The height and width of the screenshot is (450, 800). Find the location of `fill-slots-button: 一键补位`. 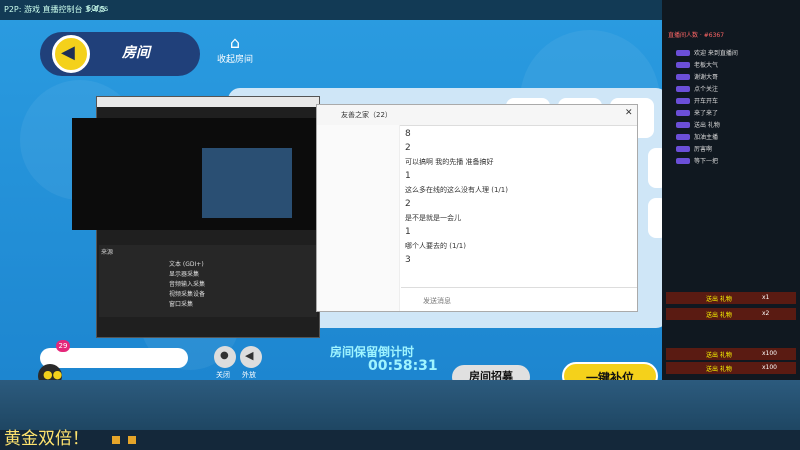

fill-slots-button: 一键补位 is located at coordinates (610, 371).